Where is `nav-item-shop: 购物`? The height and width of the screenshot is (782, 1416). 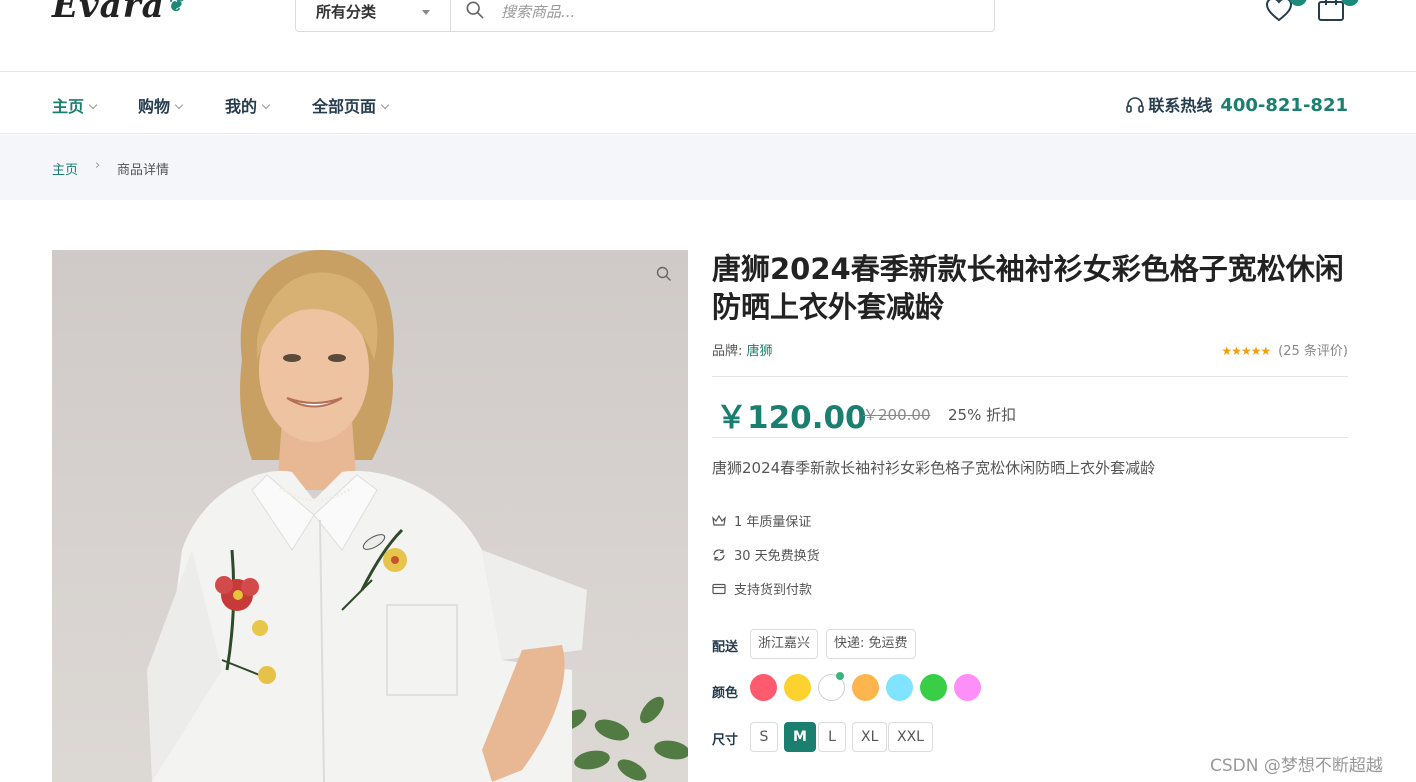 nav-item-shop: 购物 is located at coordinates (161, 105).